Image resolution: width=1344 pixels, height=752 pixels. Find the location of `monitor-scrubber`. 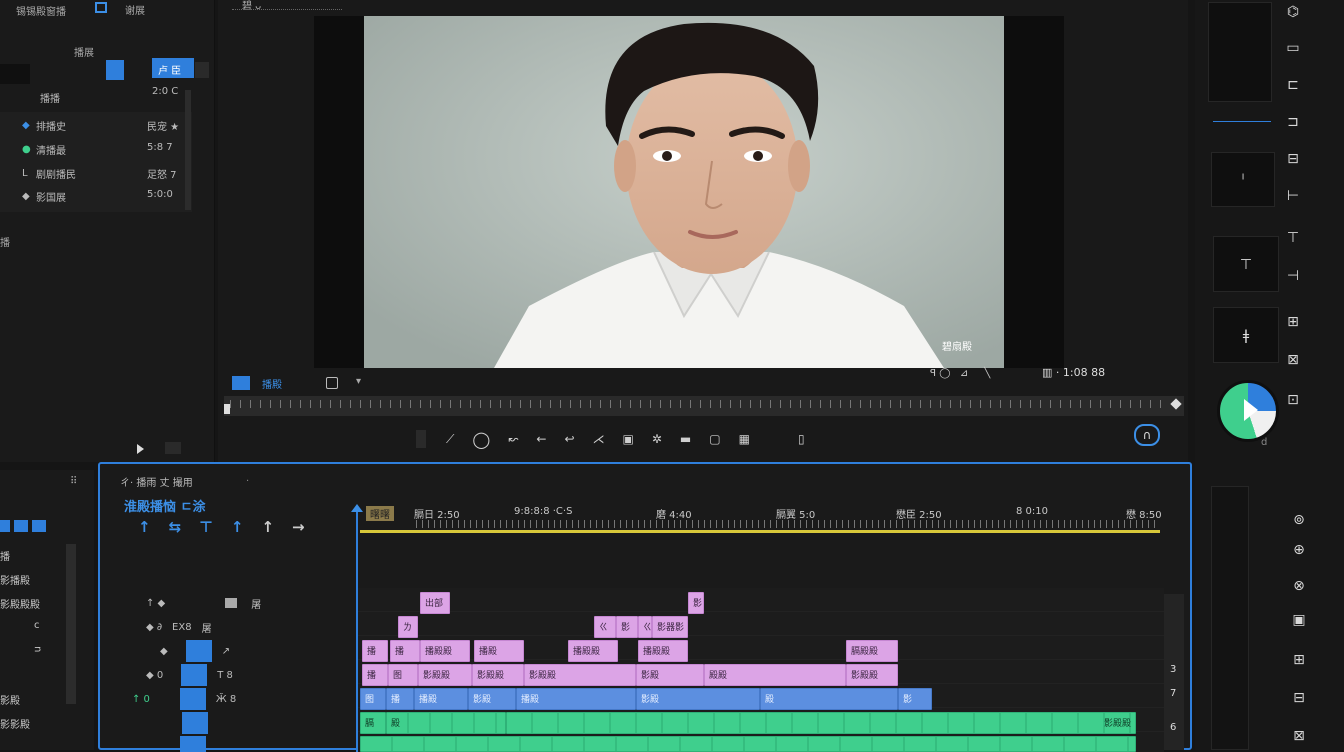

monitor-scrubber is located at coordinates (704, 406).